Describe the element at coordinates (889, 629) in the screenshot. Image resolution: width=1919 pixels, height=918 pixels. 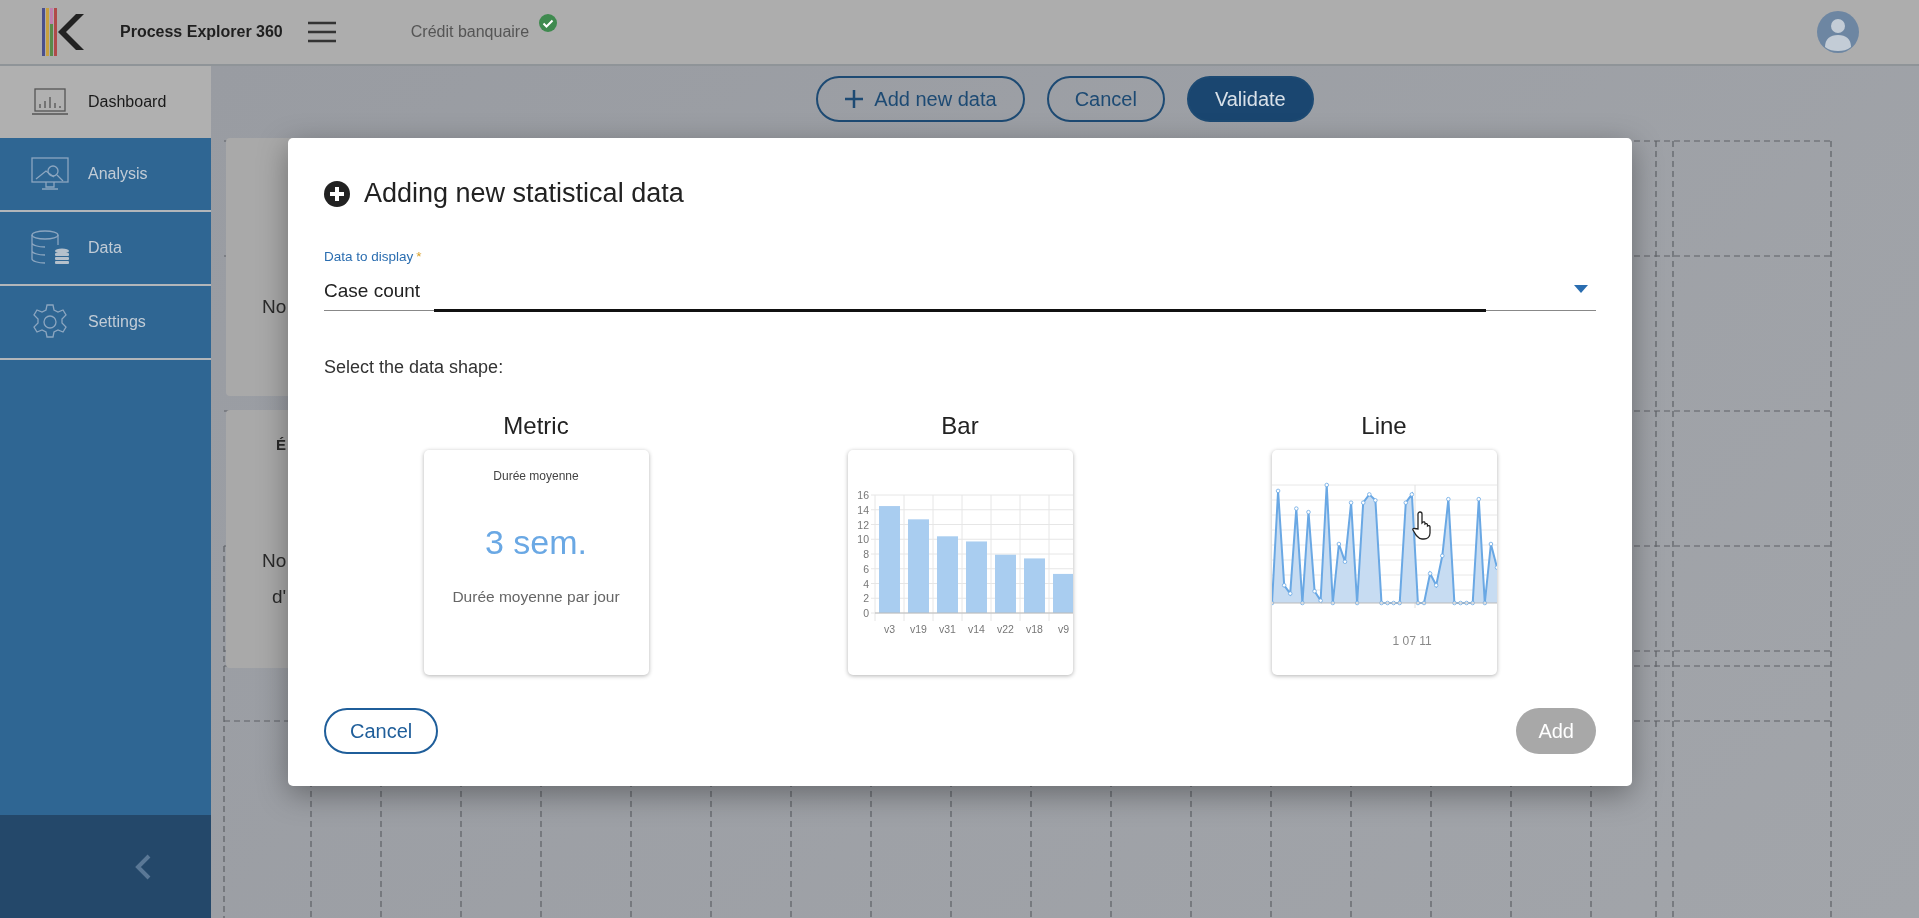
I see `axis-tick-label: v3` at that location.